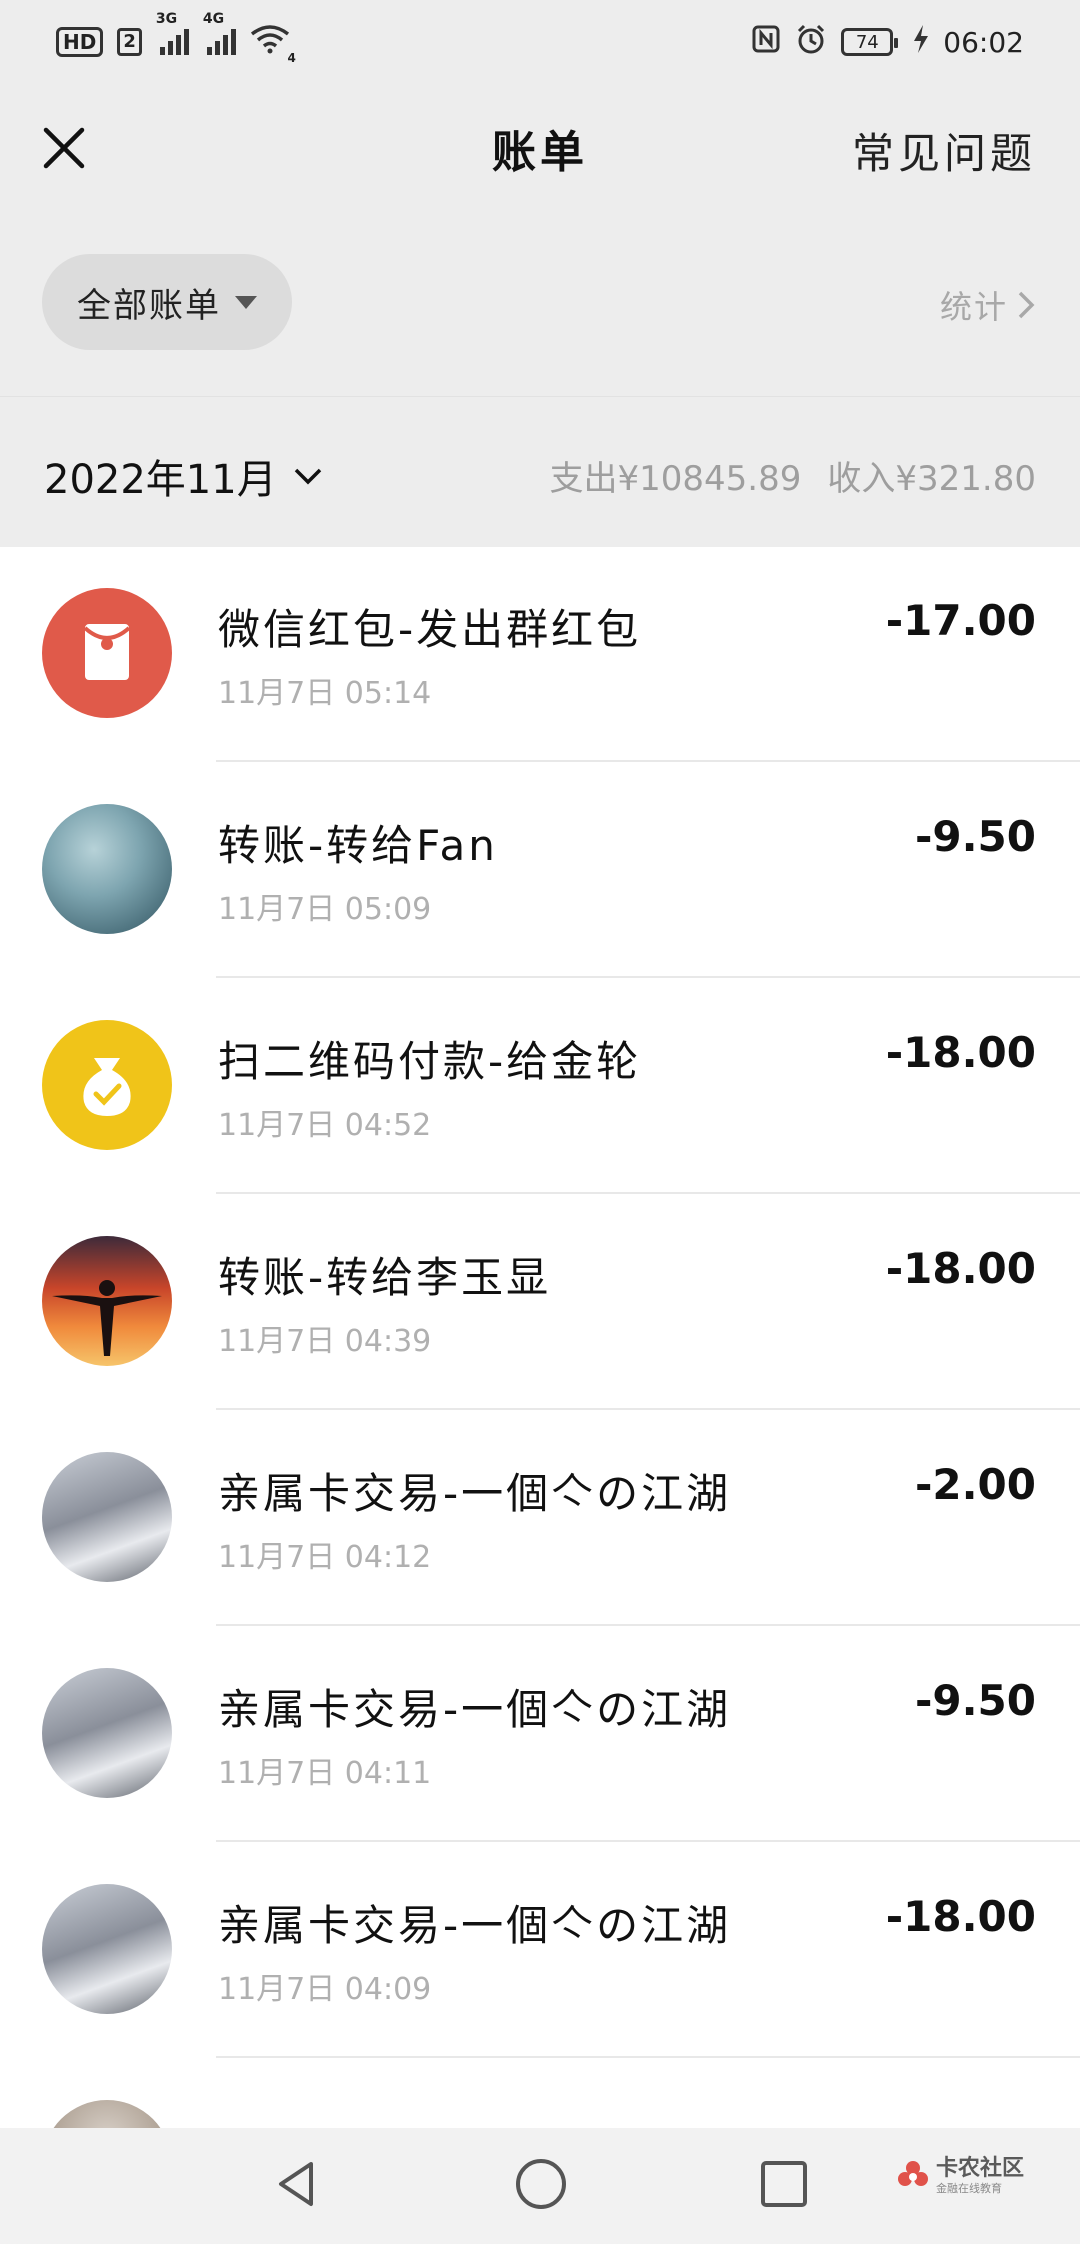 The image size is (1080, 2244). Describe the element at coordinates (107, 1301) in the screenshot. I see `sunset-avatar` at that location.